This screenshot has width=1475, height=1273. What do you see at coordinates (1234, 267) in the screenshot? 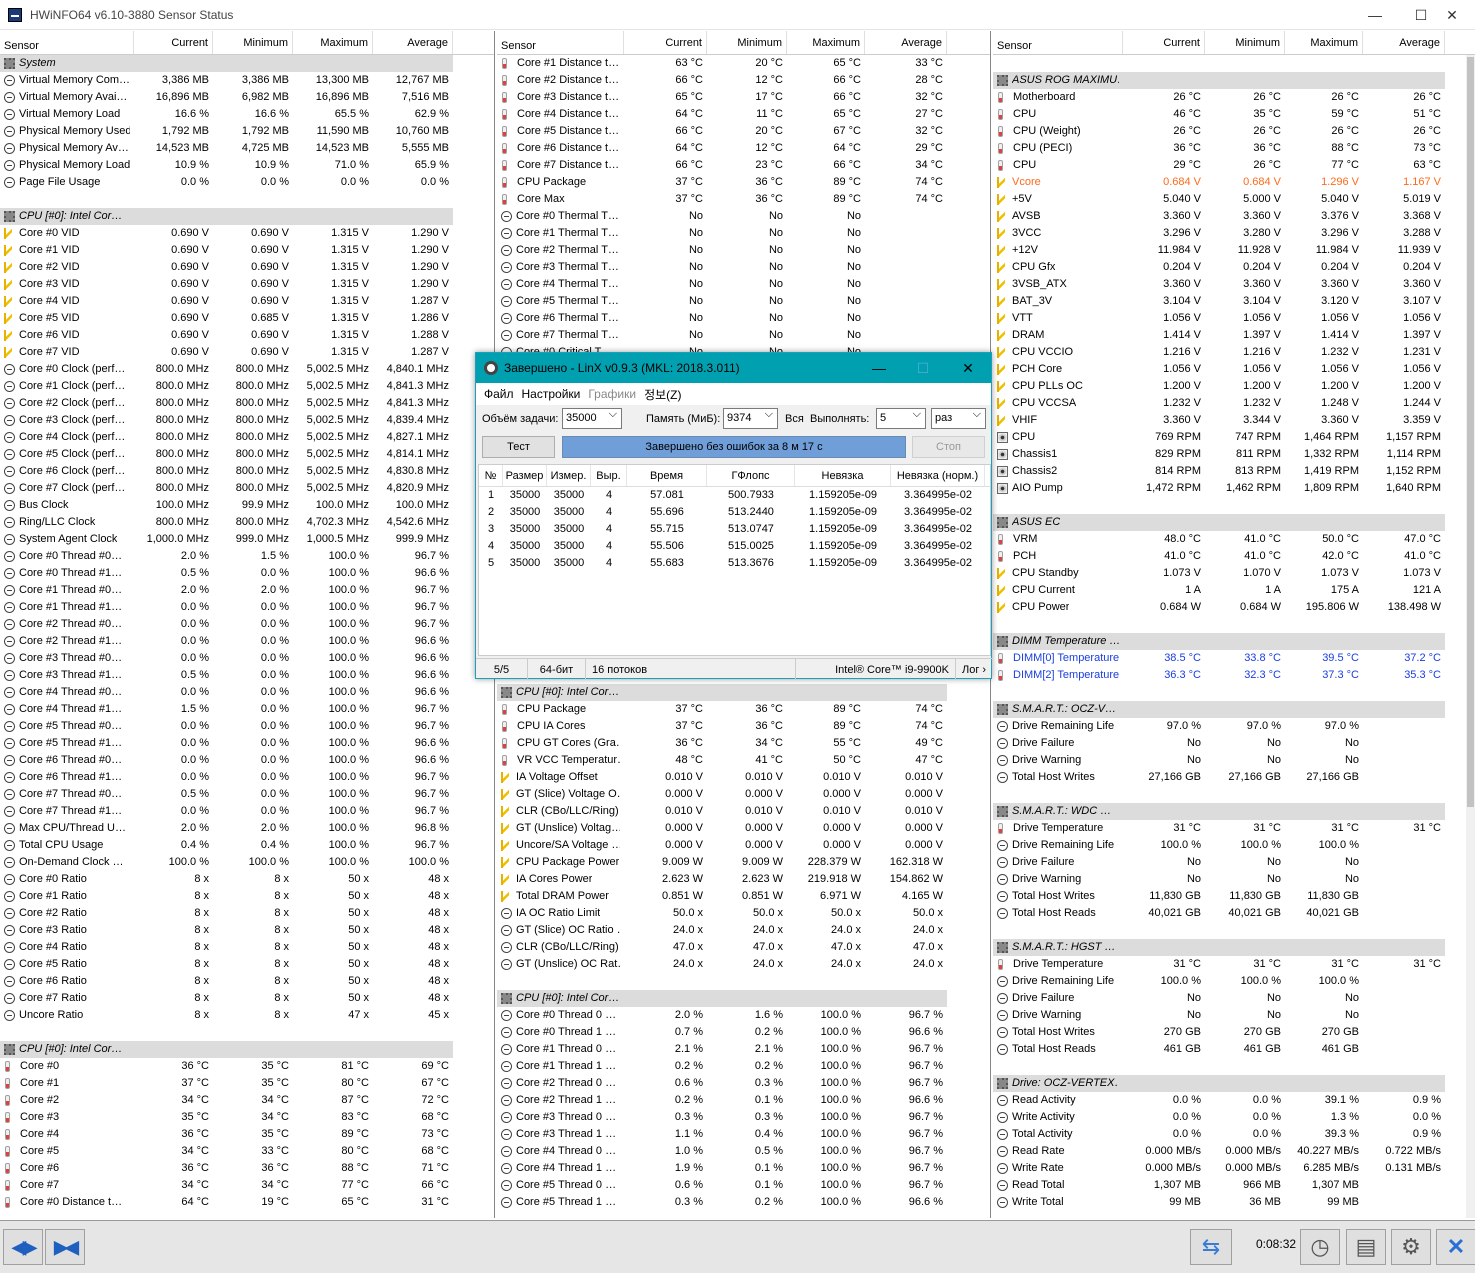
I see `sensor-row: CPU Gfx 0.204 V 0.204 V 0.204 V 0.204 V` at bounding box center [1234, 267].